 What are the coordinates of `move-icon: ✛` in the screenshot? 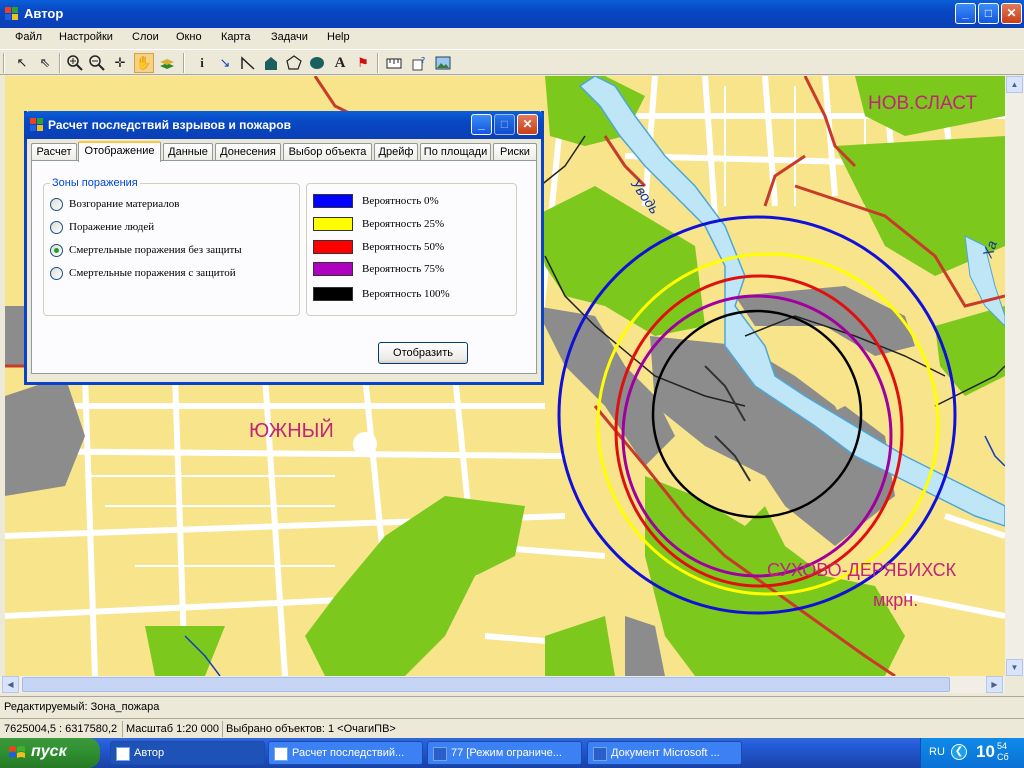 It's located at (120, 63).